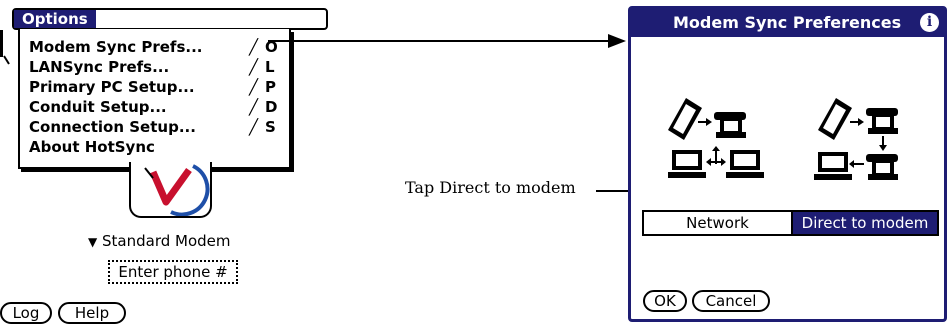 This screenshot has width=951, height=327. I want to click on info-icon: i, so click(929, 22).